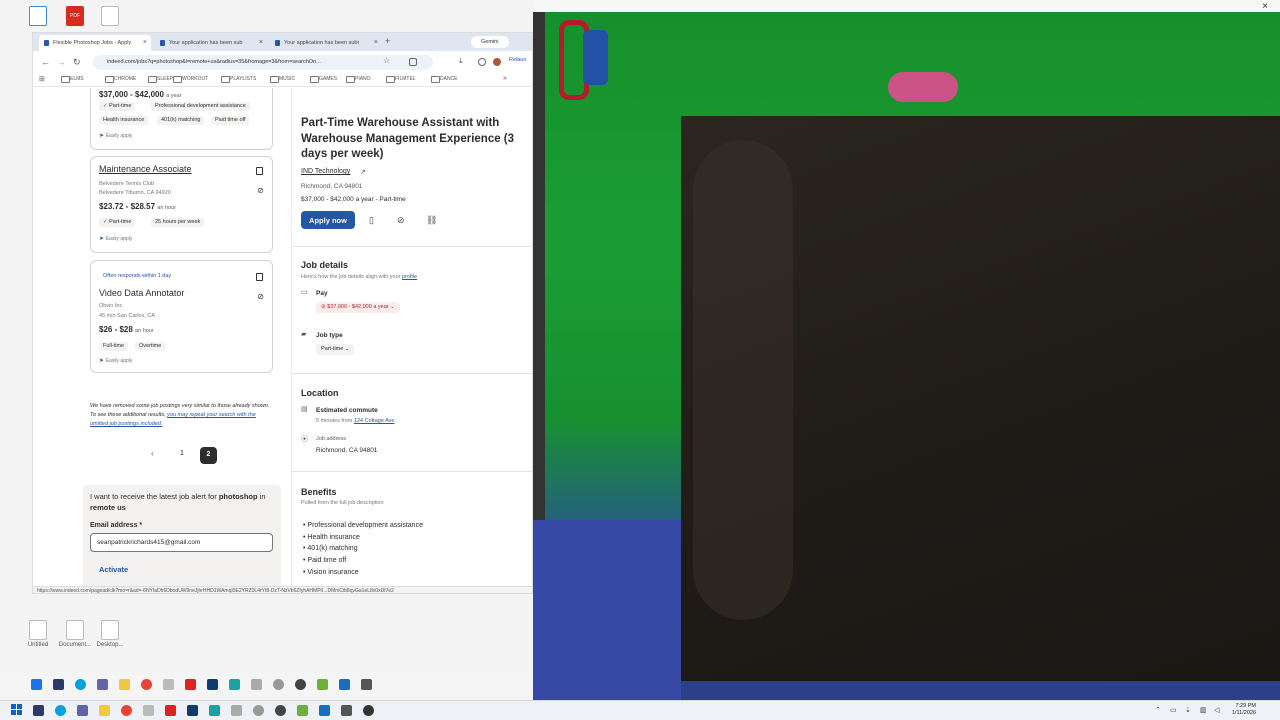  What do you see at coordinates (282, 79) in the screenshot?
I see `bookmark-folder: MUSIC` at bounding box center [282, 79].